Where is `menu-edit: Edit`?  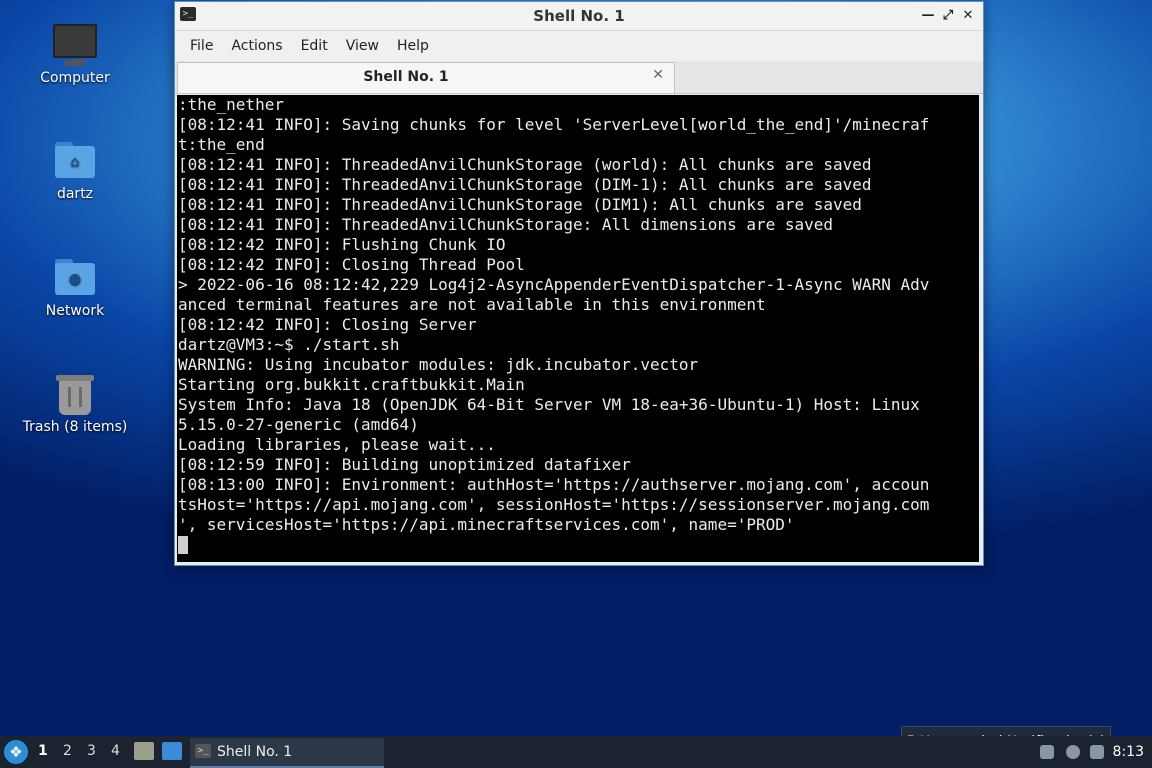
menu-edit: Edit is located at coordinates (314, 46).